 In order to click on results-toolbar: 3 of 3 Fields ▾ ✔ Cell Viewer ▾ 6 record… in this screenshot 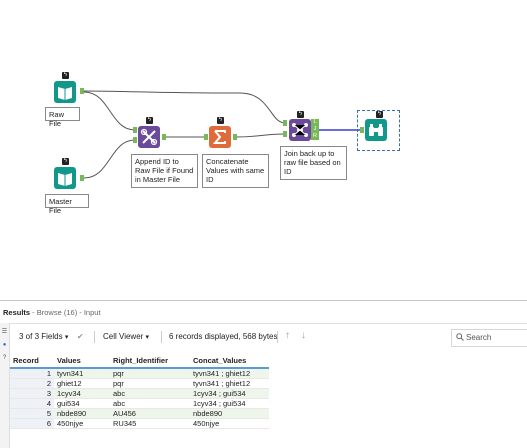, I will do `click(268, 338)`.